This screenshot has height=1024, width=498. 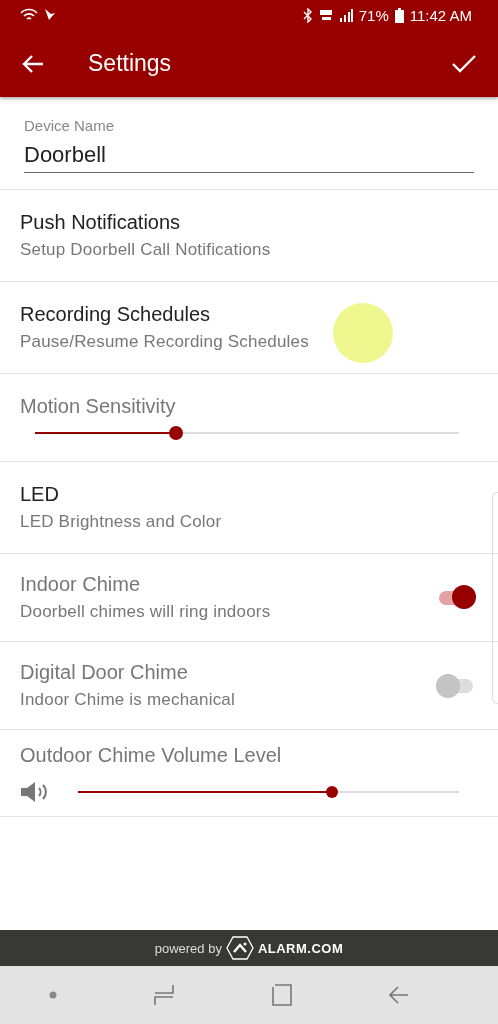 I want to click on battery-percent: 71%, so click(x=373, y=15).